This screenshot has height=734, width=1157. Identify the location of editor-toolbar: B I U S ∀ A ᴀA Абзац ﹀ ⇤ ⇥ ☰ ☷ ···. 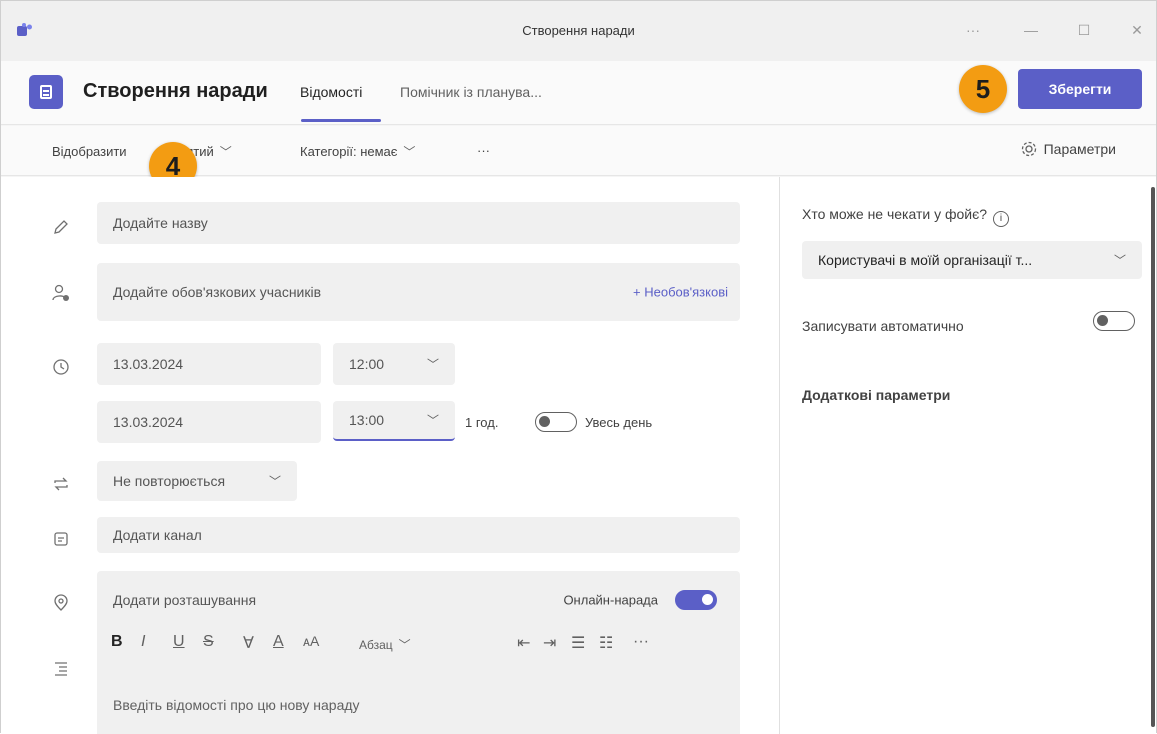
(418, 644).